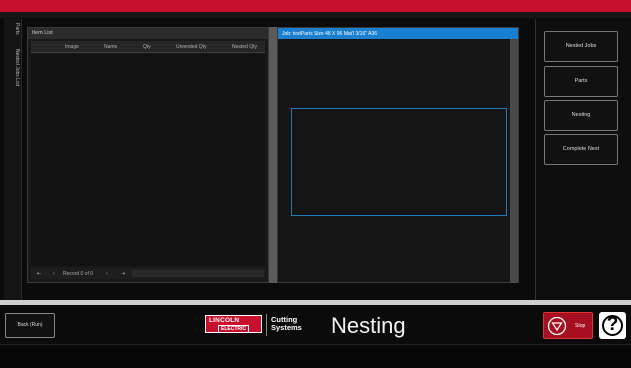  Describe the element at coordinates (42, 47) in the screenshot. I see `select-all-column` at that location.